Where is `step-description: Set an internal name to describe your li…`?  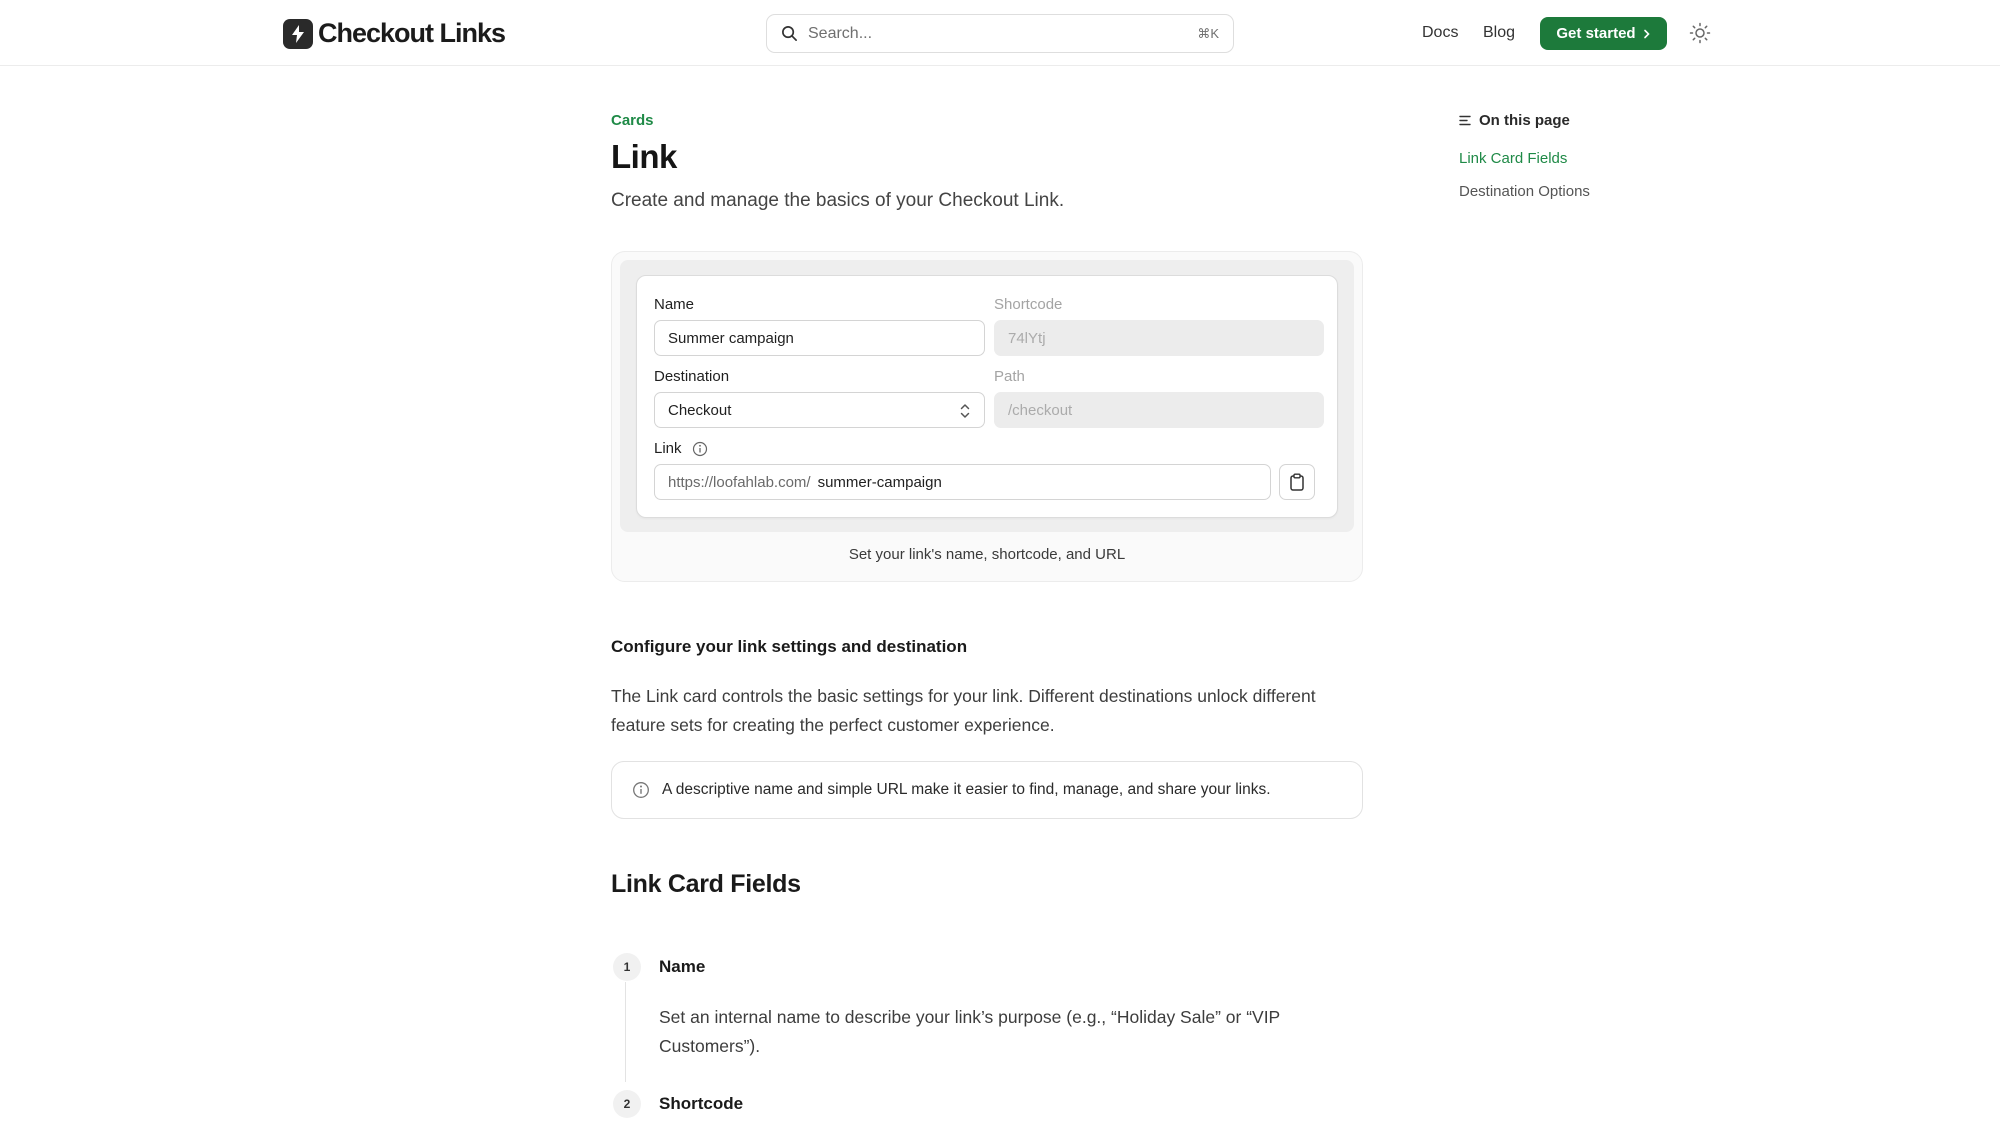 step-description: Set an internal name to describe your li… is located at coordinates (969, 1031).